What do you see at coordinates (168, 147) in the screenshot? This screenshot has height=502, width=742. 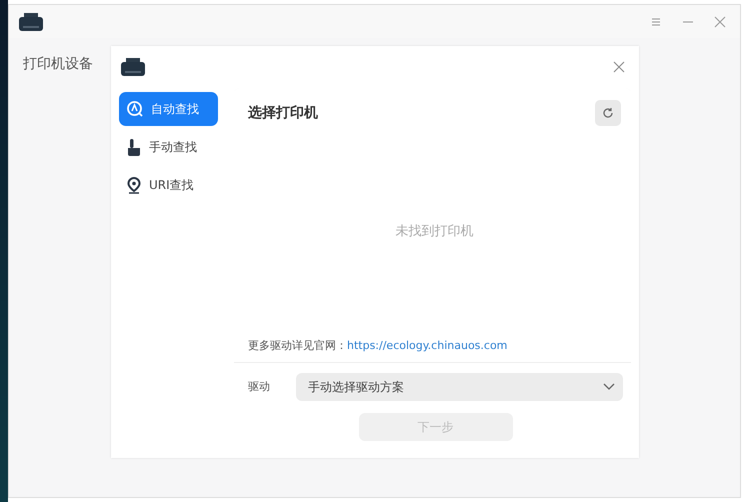 I see `nav-item: 手动查找` at bounding box center [168, 147].